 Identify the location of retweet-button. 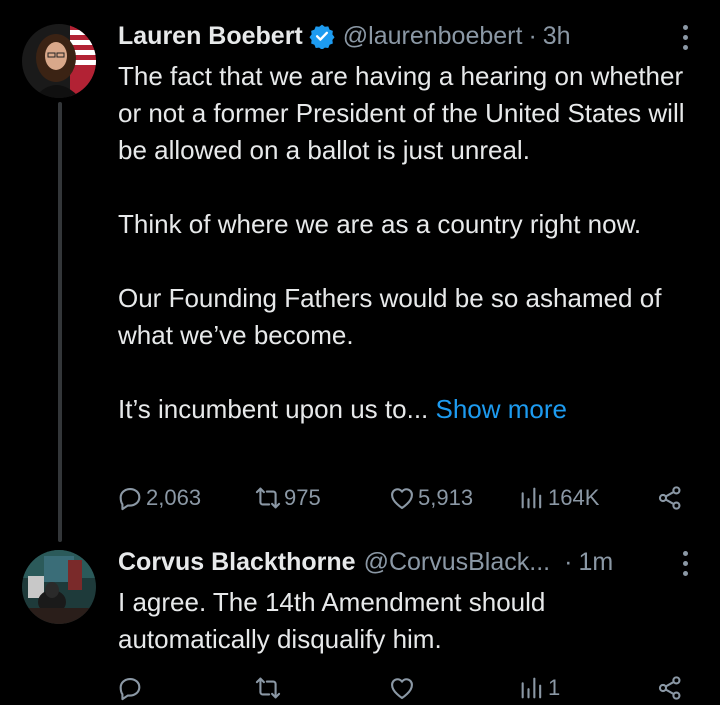
(268, 688).